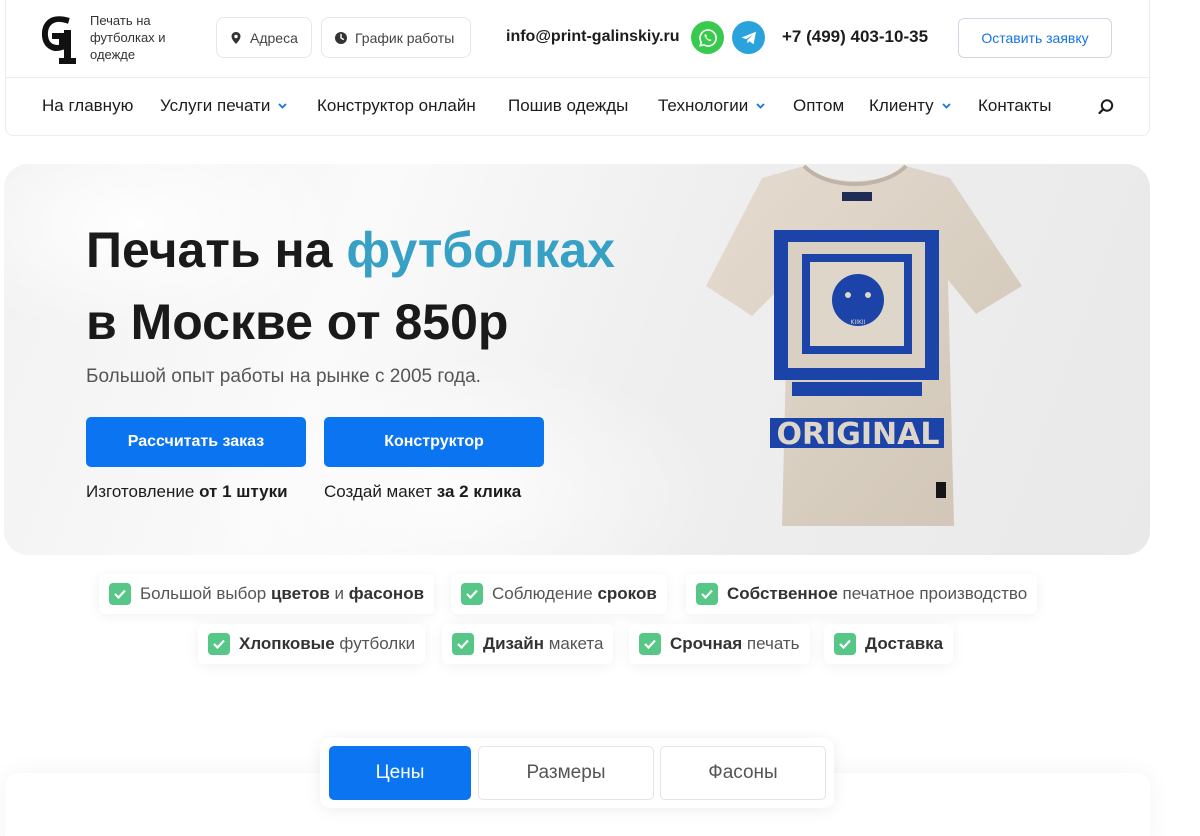  What do you see at coordinates (236, 37) in the screenshot?
I see `map-pin-icon` at bounding box center [236, 37].